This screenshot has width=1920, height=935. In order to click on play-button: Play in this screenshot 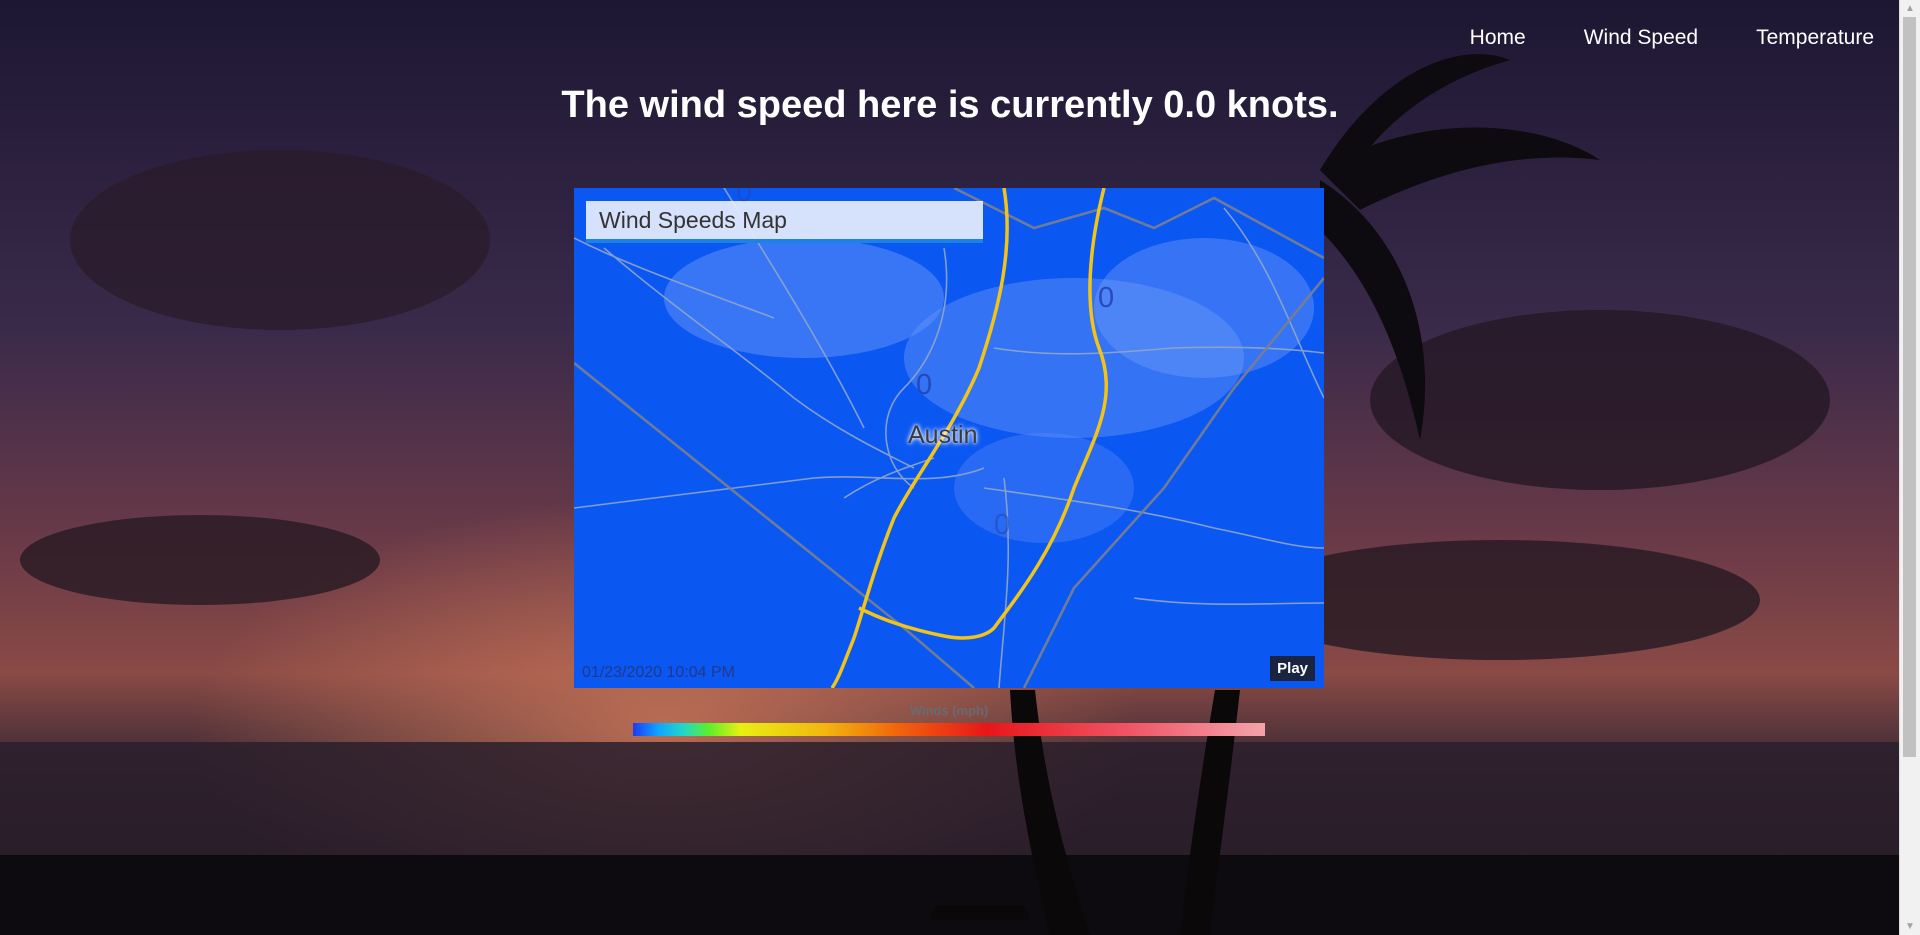, I will do `click(1292, 668)`.